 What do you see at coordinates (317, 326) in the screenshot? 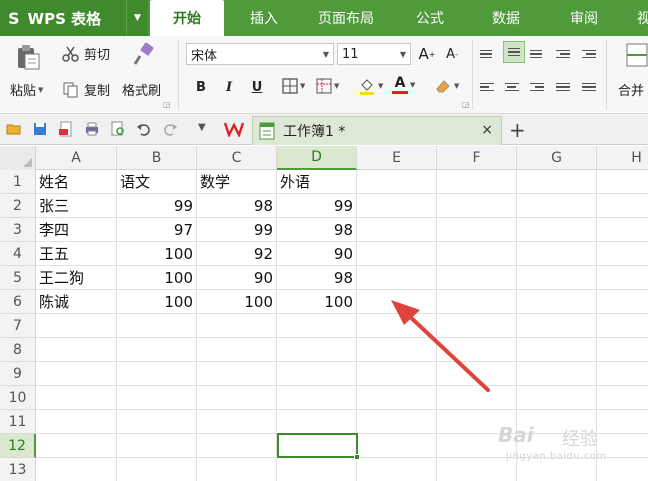
I see `cell-d7` at bounding box center [317, 326].